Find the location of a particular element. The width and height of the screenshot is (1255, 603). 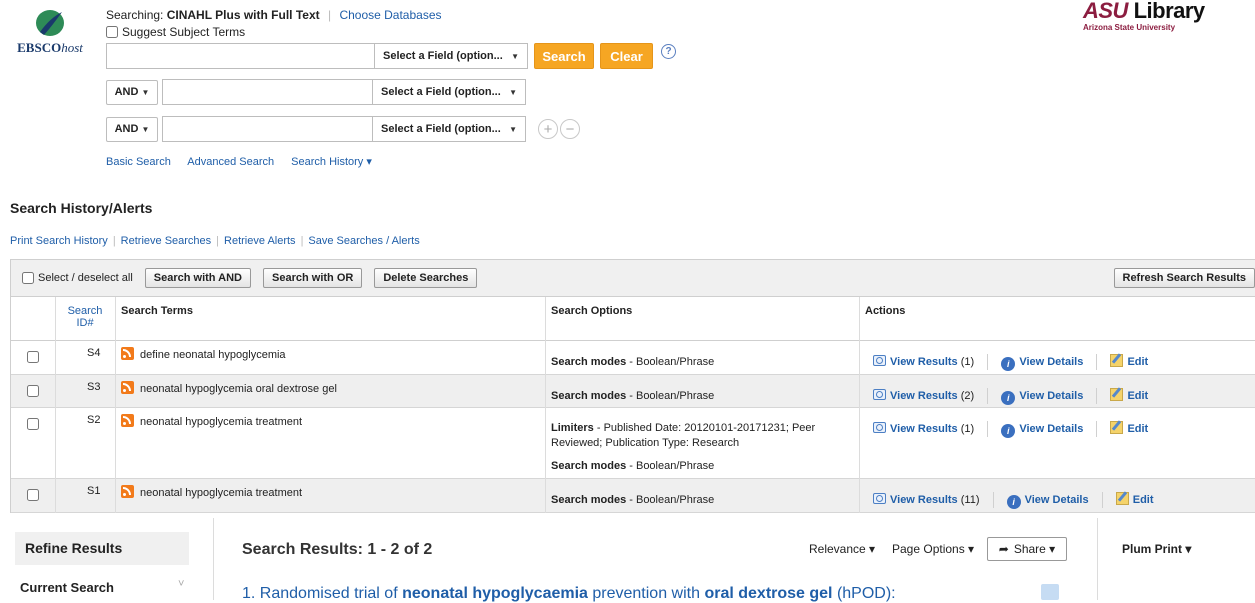

ebsco-logo-text: EBSCOhost is located at coordinates (50, 48).